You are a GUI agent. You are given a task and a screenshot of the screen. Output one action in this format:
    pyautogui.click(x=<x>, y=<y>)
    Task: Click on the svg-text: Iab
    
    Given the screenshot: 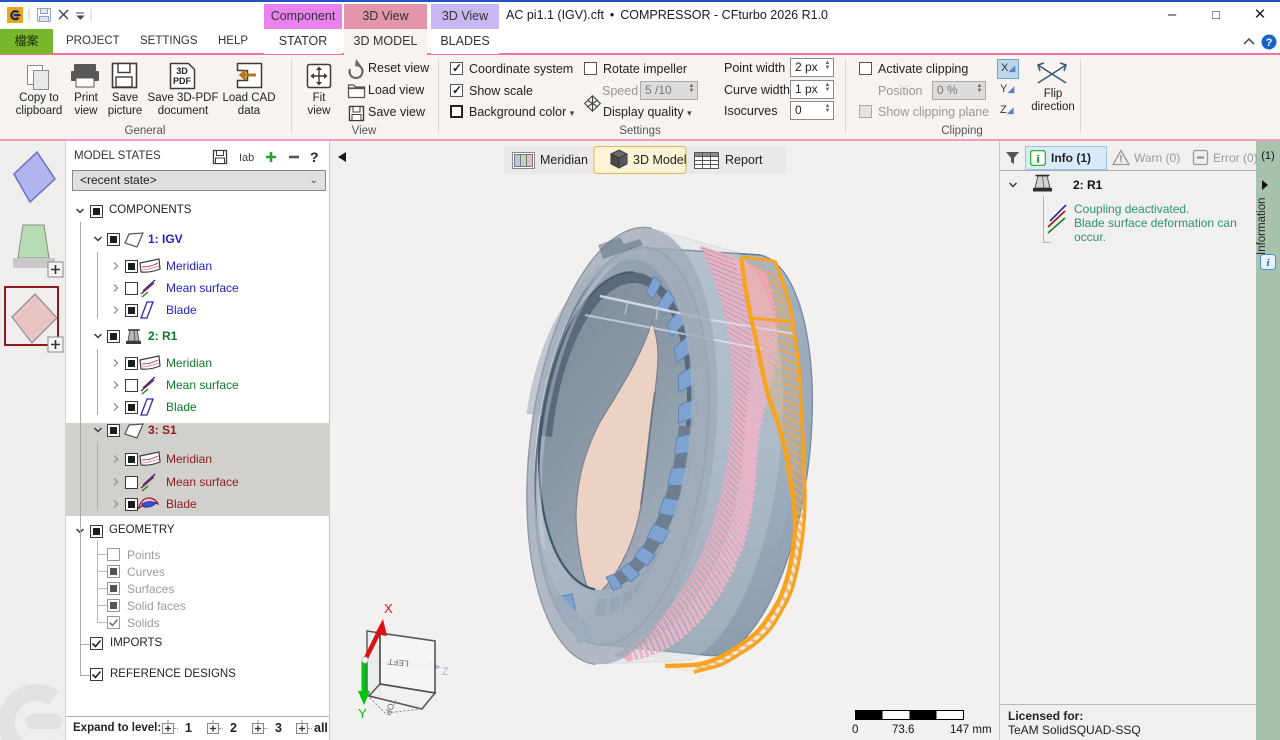 What is the action you would take?
    pyautogui.click(x=246, y=158)
    